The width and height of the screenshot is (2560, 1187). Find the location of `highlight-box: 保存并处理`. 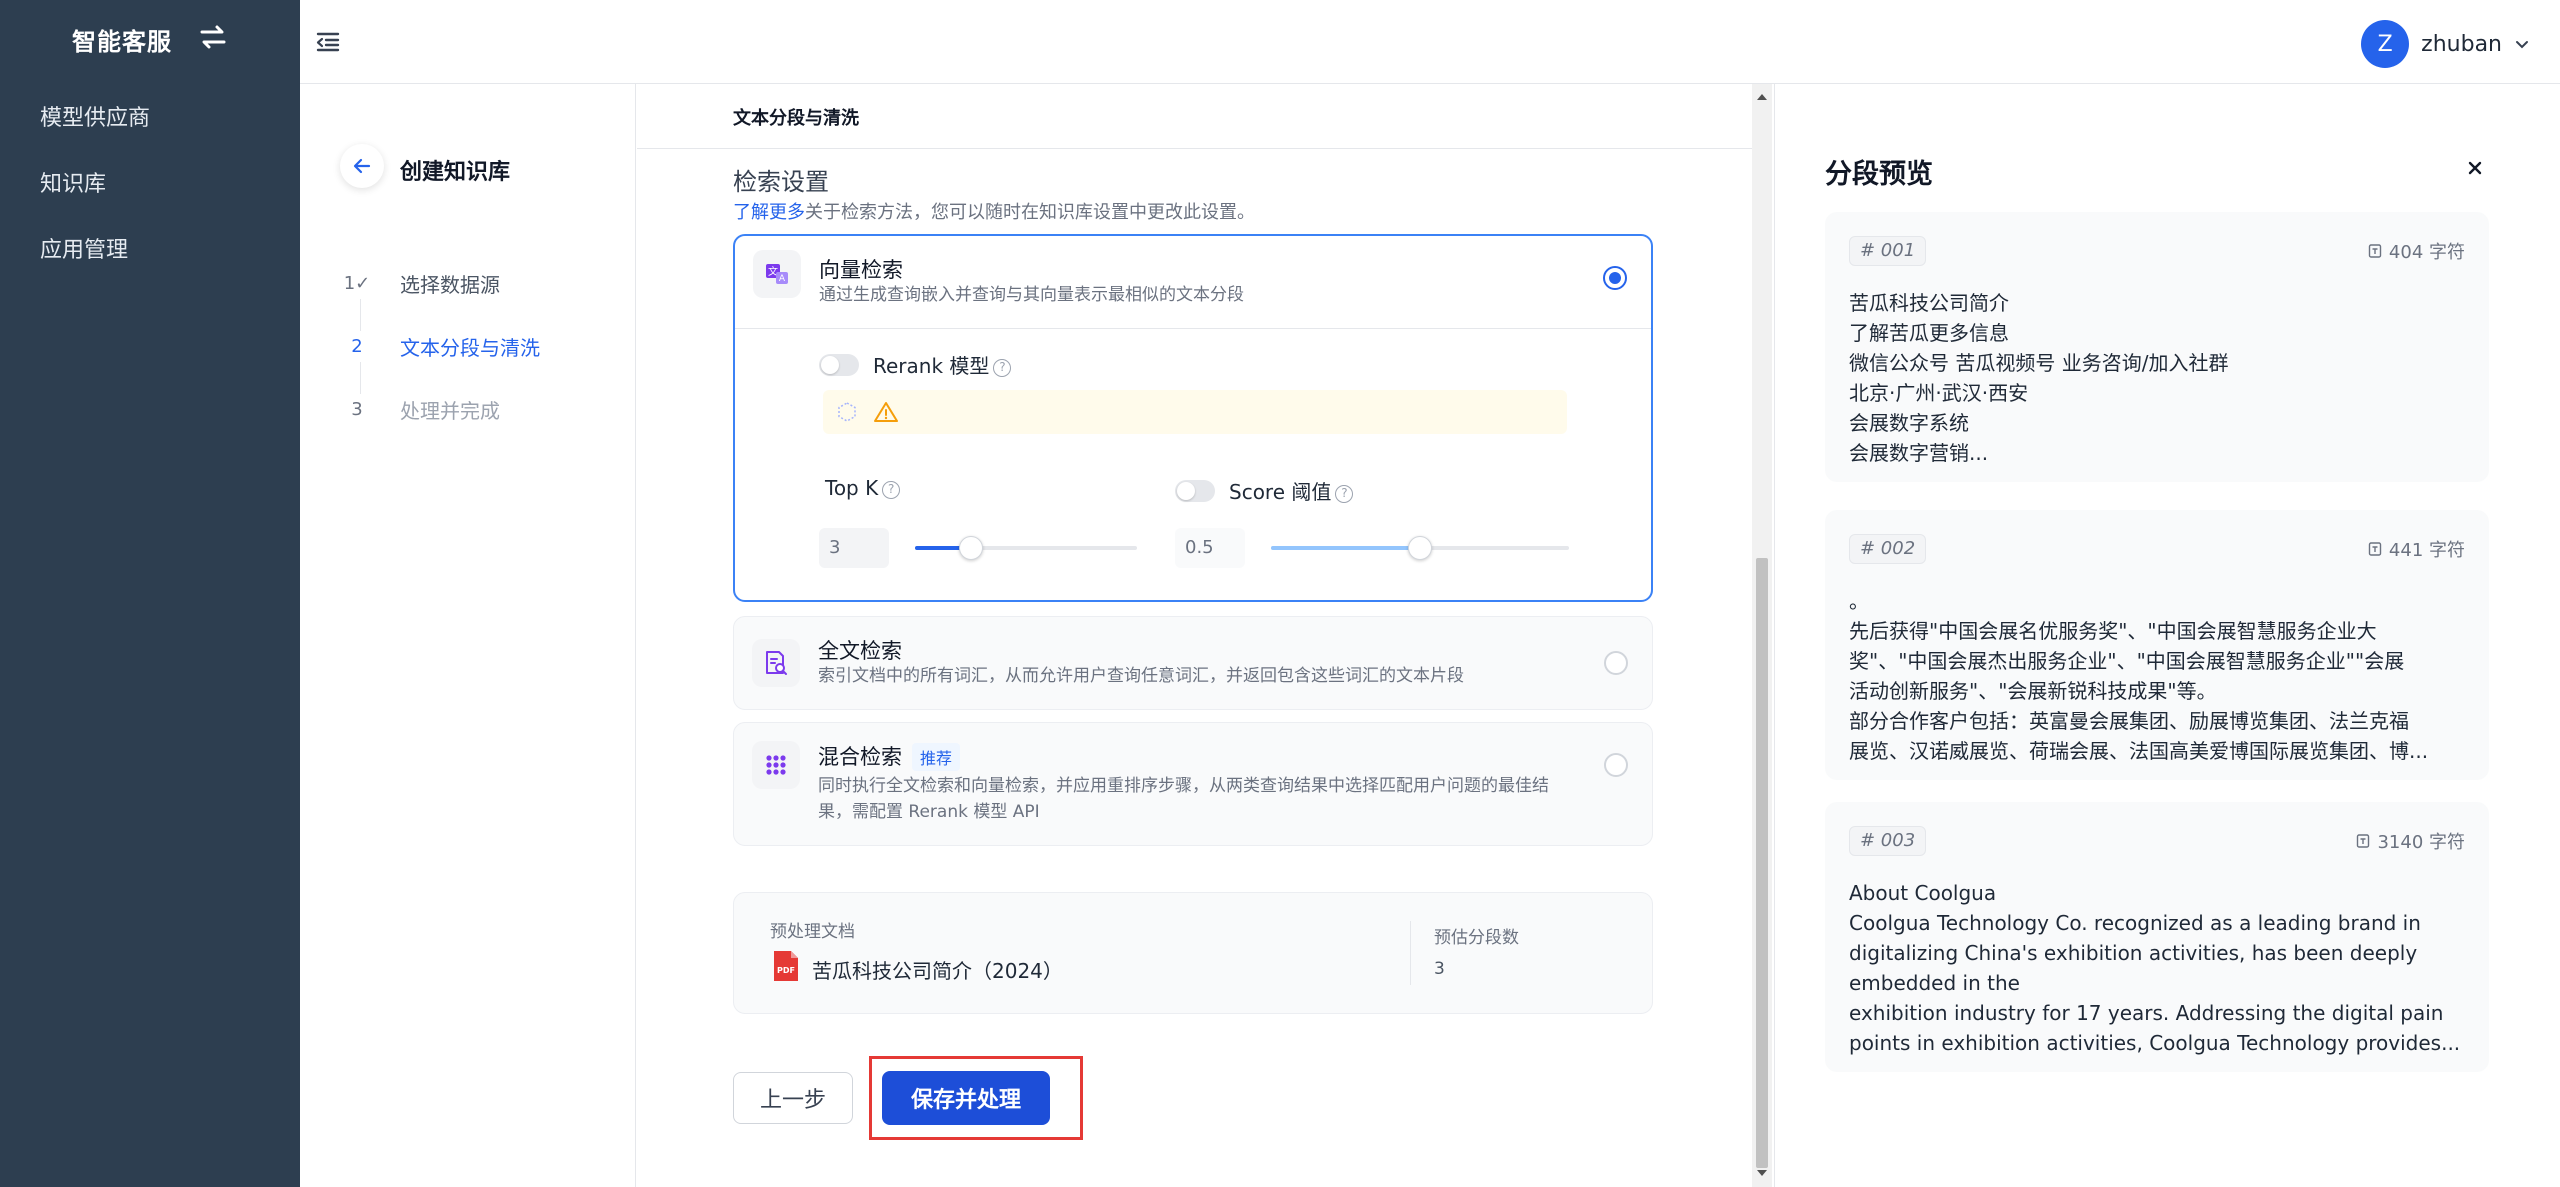

highlight-box: 保存并处理 is located at coordinates (976, 1098).